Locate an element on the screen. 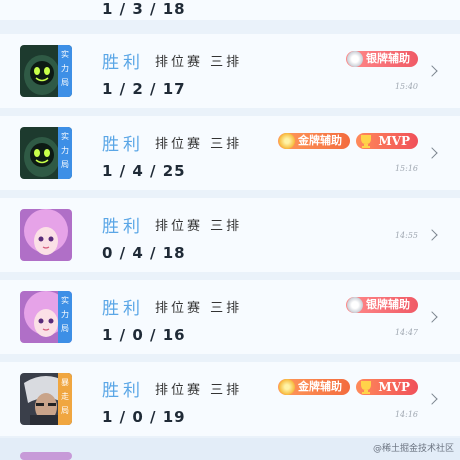 The height and width of the screenshot is (460, 460). match-time: 14:16 is located at coordinates (406, 414).